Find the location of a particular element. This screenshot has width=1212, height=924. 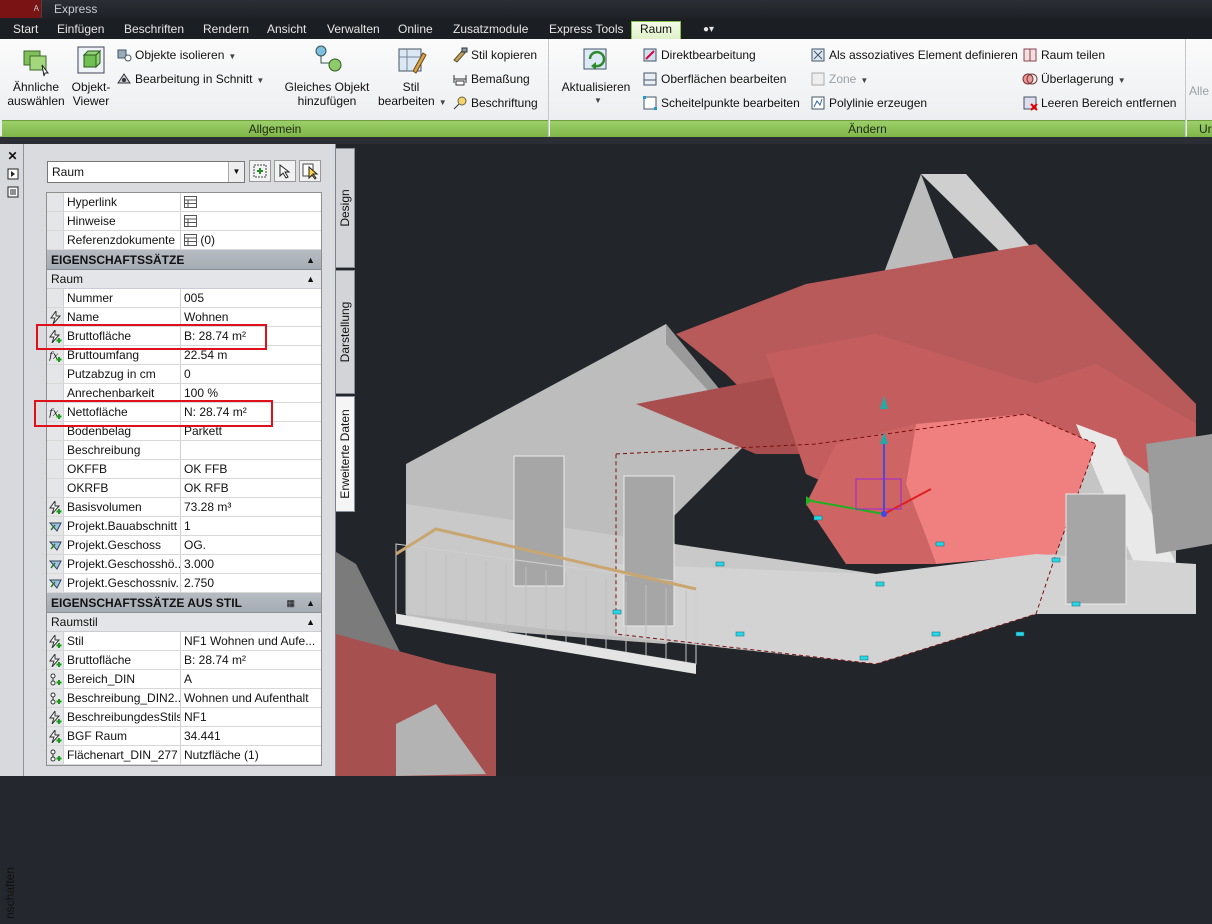

tab-einfuegen: Einfügen is located at coordinates (80, 30).